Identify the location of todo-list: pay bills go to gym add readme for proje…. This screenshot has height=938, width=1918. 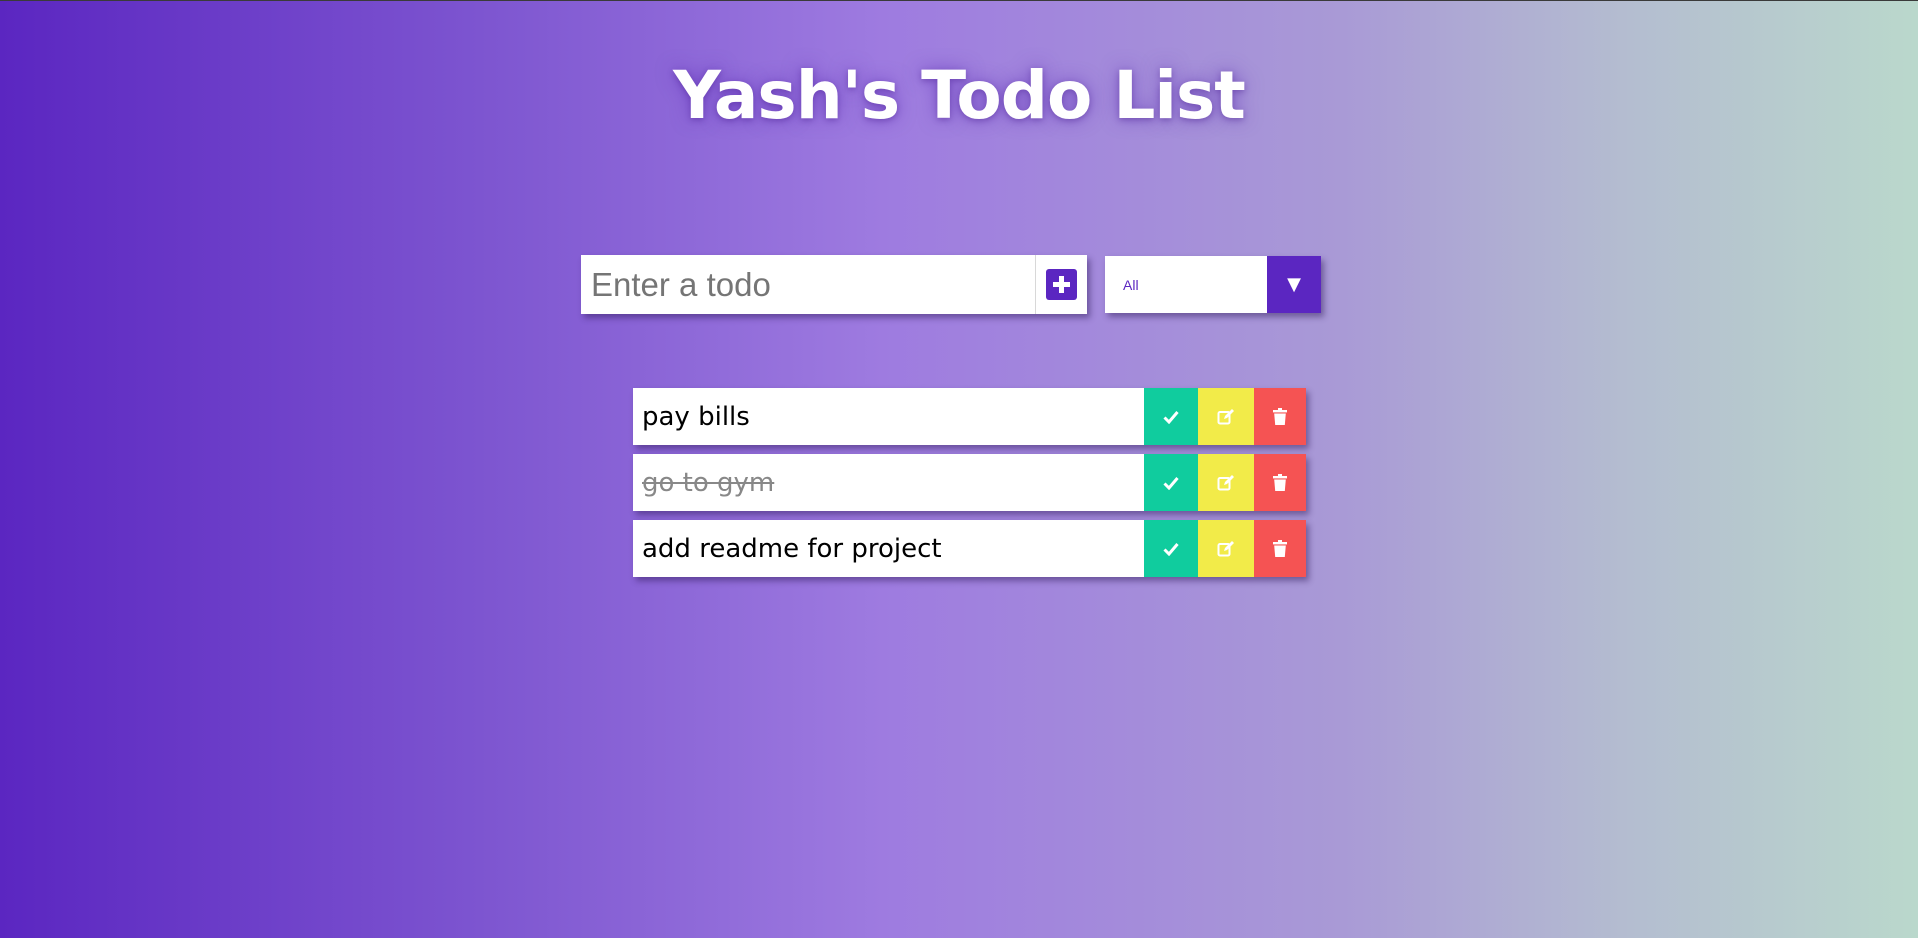
(969, 487).